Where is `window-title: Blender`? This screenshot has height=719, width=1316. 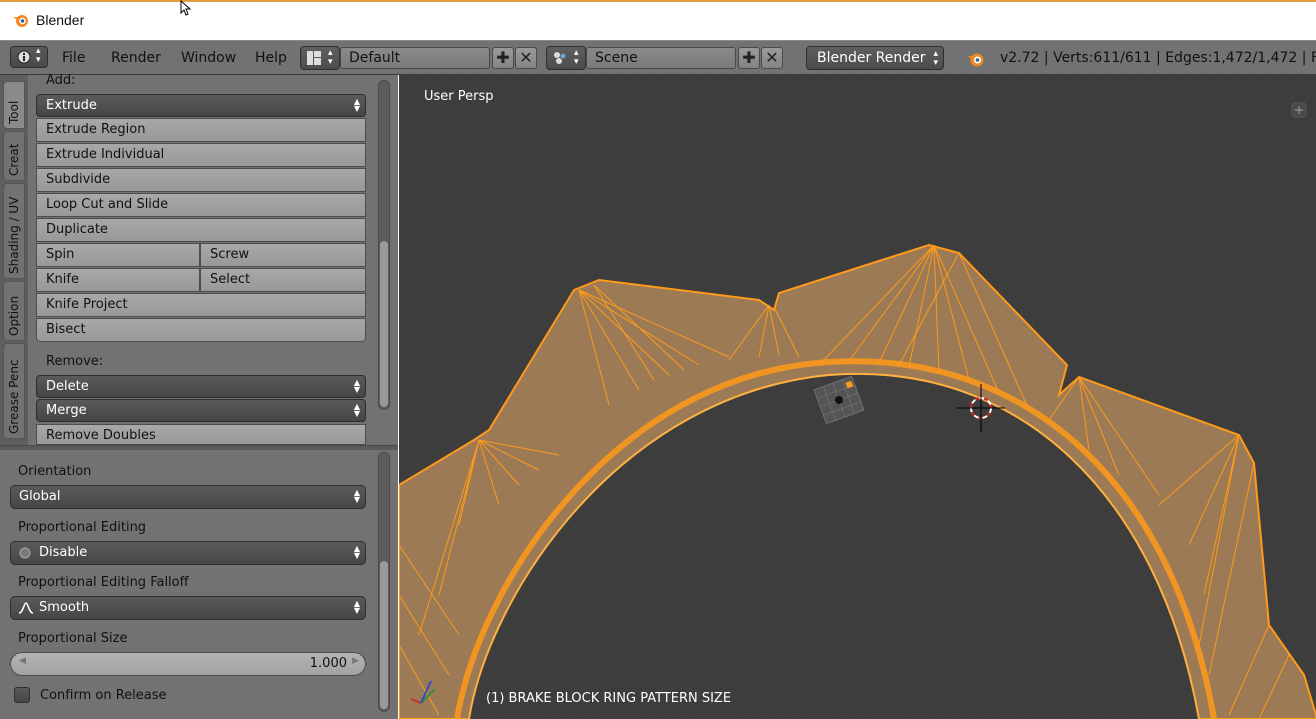
window-title: Blender is located at coordinates (60, 20).